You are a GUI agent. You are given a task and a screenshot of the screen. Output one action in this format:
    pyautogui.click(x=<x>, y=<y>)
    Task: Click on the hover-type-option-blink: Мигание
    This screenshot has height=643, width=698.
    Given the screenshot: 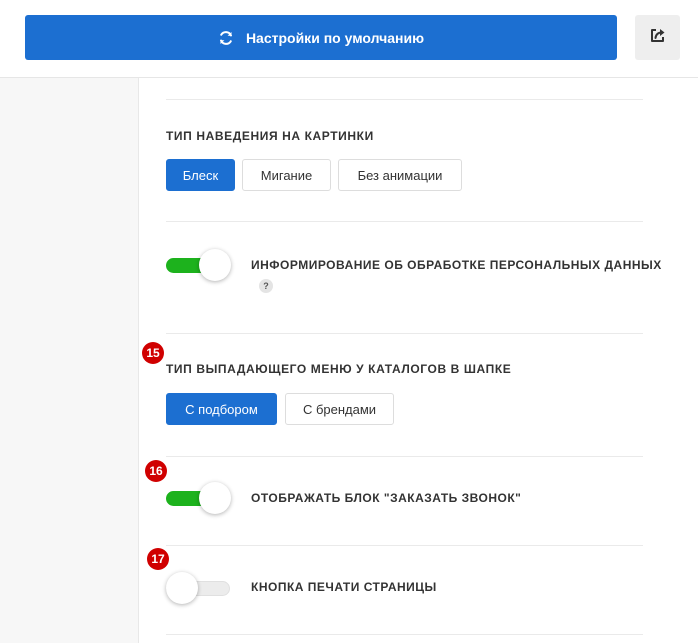 What is the action you would take?
    pyautogui.click(x=286, y=175)
    